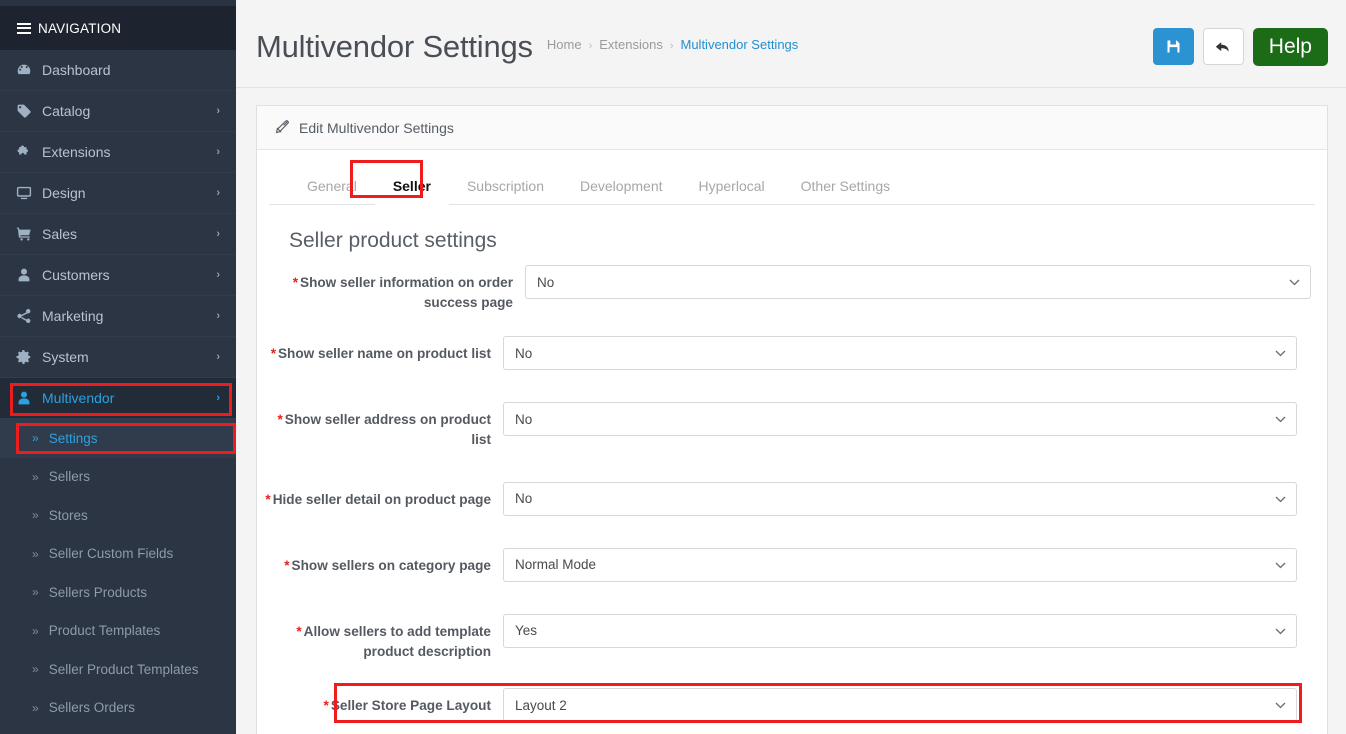  What do you see at coordinates (118, 275) in the screenshot?
I see `sidebar-item-customers: Customers ›` at bounding box center [118, 275].